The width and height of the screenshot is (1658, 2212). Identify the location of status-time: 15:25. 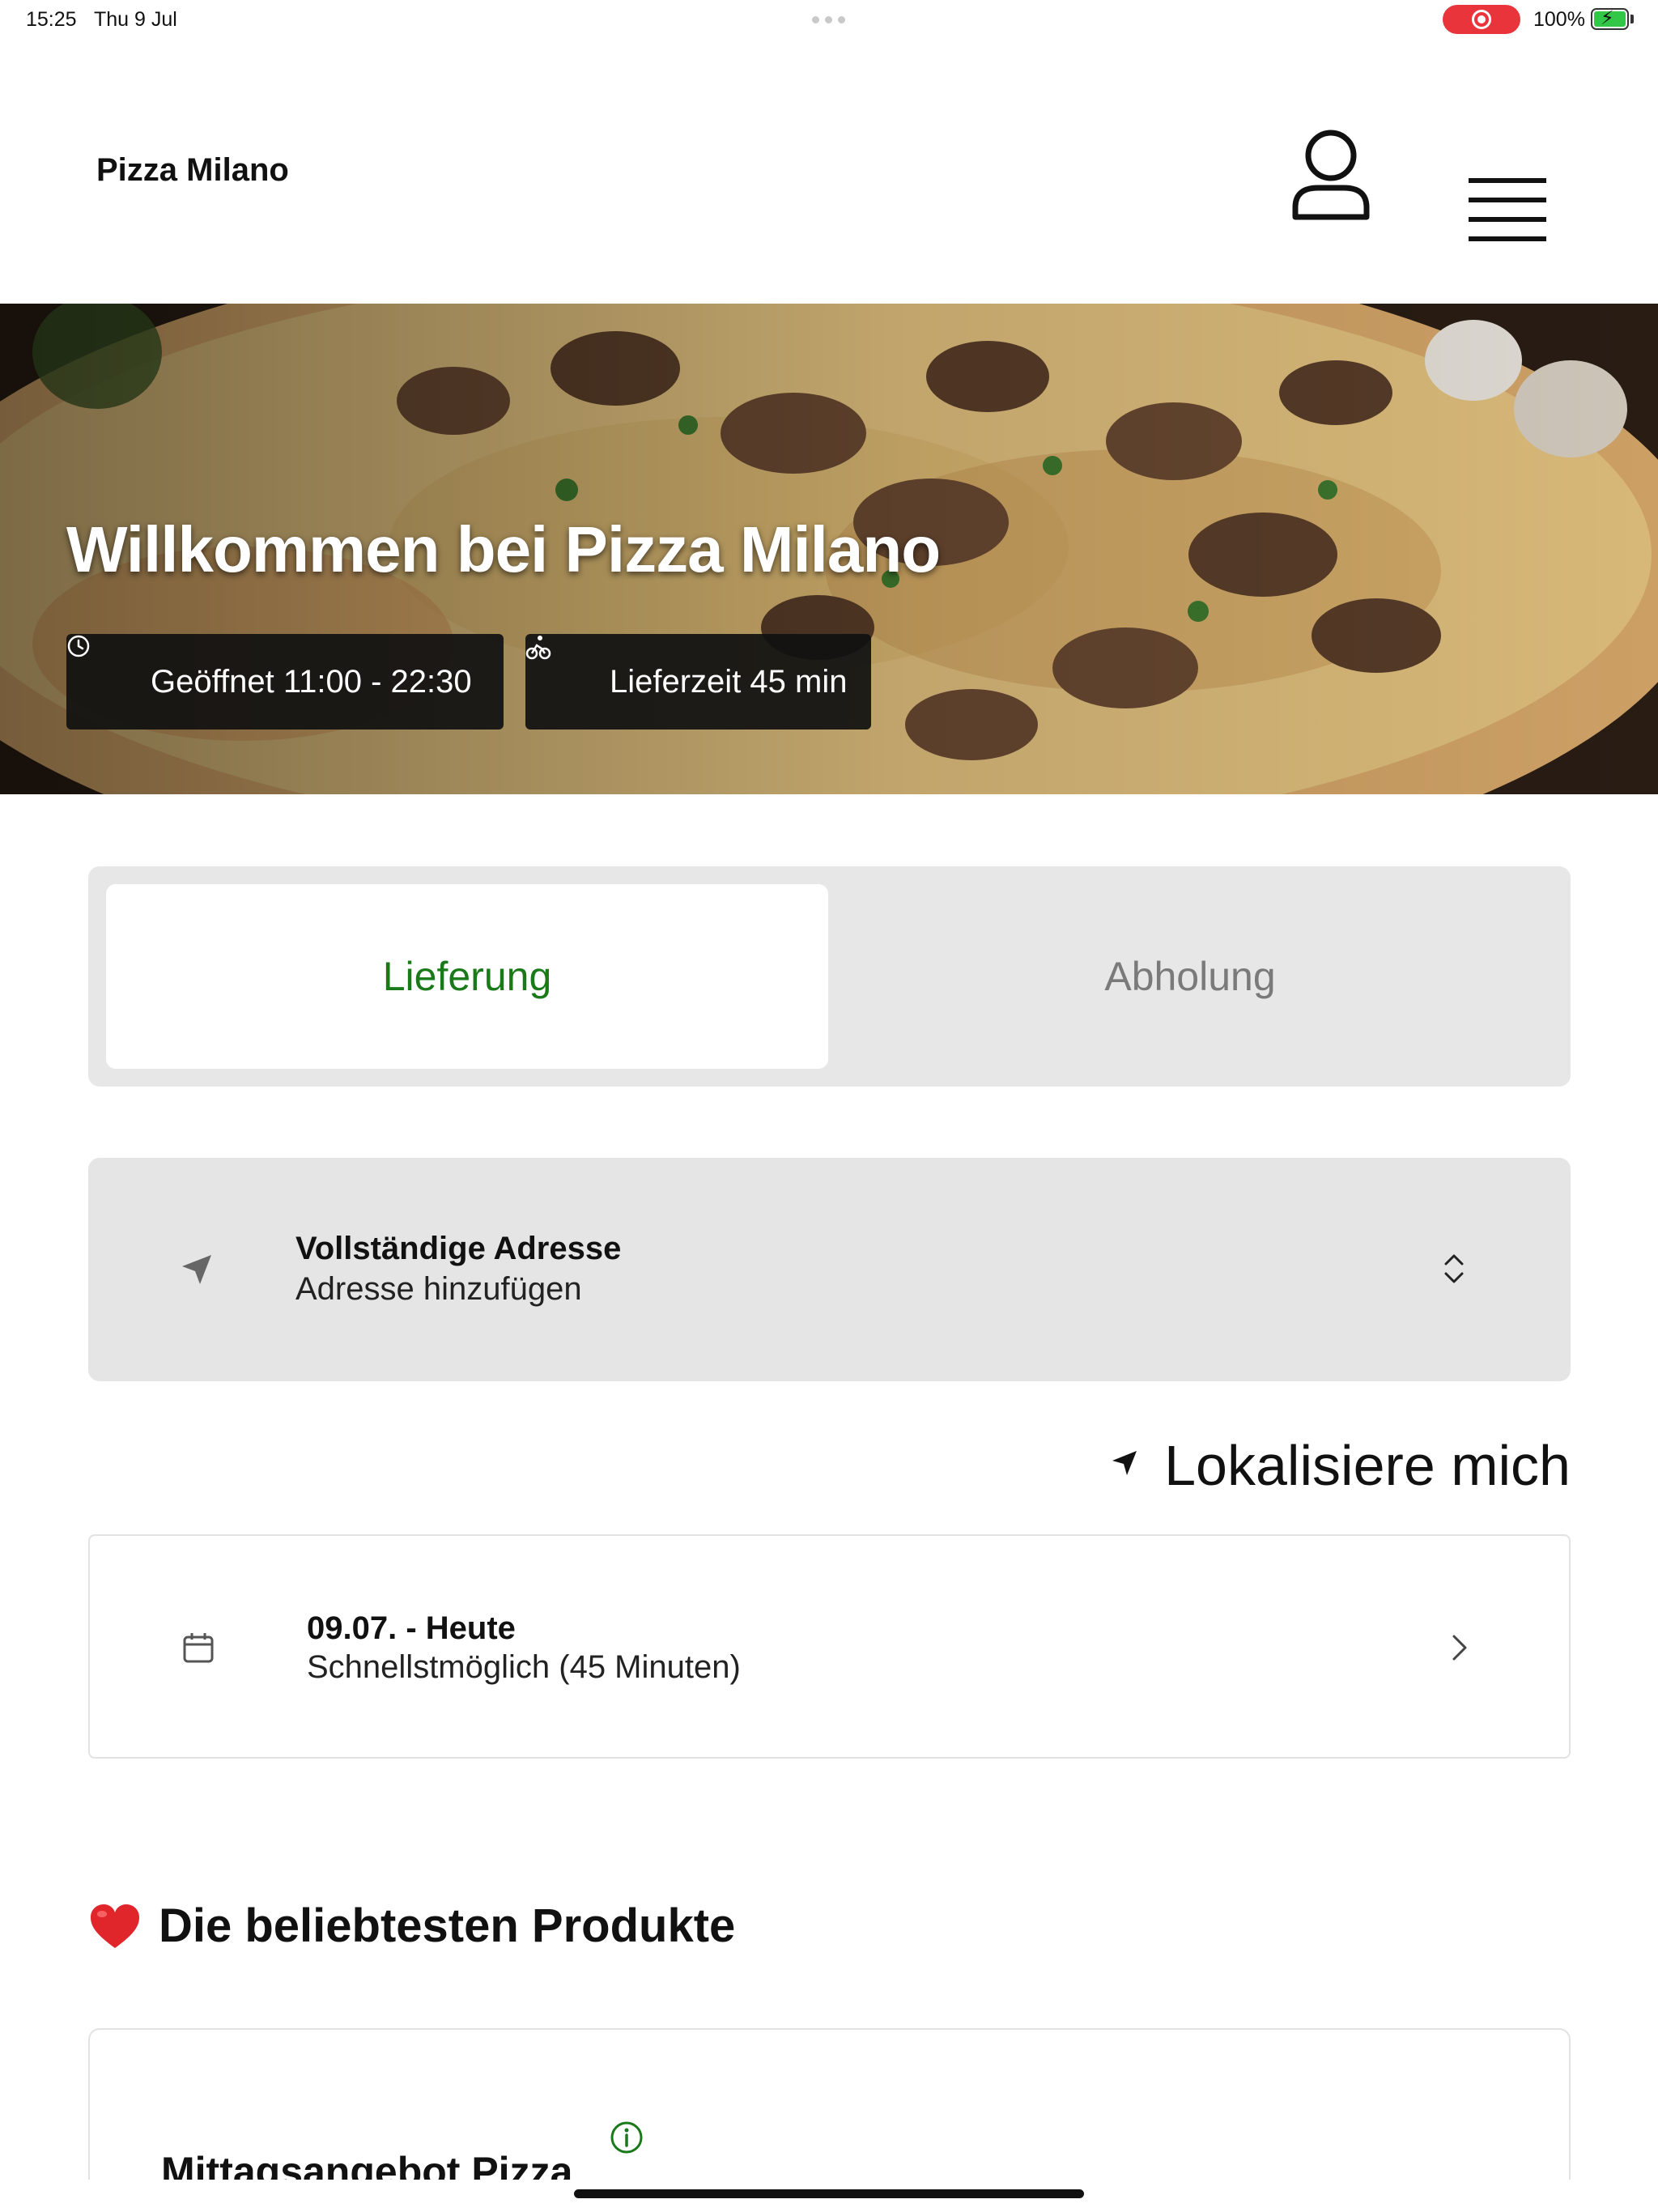
(51, 19).